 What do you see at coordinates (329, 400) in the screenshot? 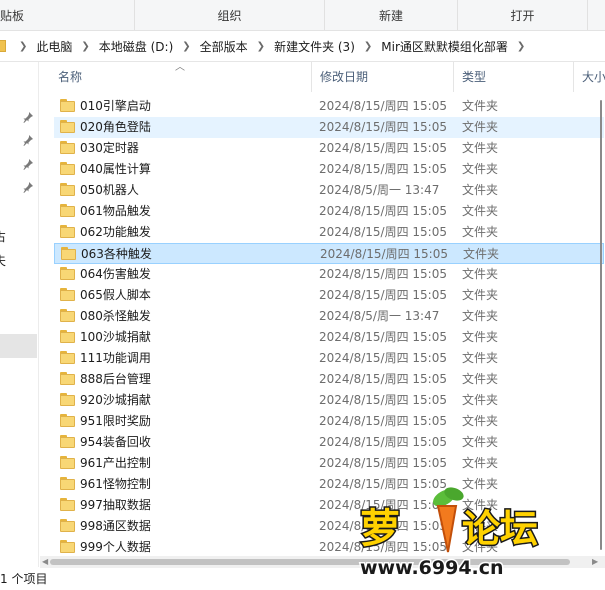
I see `file-row: 920沙城捐献 2024/8/15/周四 15:05 文件夹` at bounding box center [329, 400].